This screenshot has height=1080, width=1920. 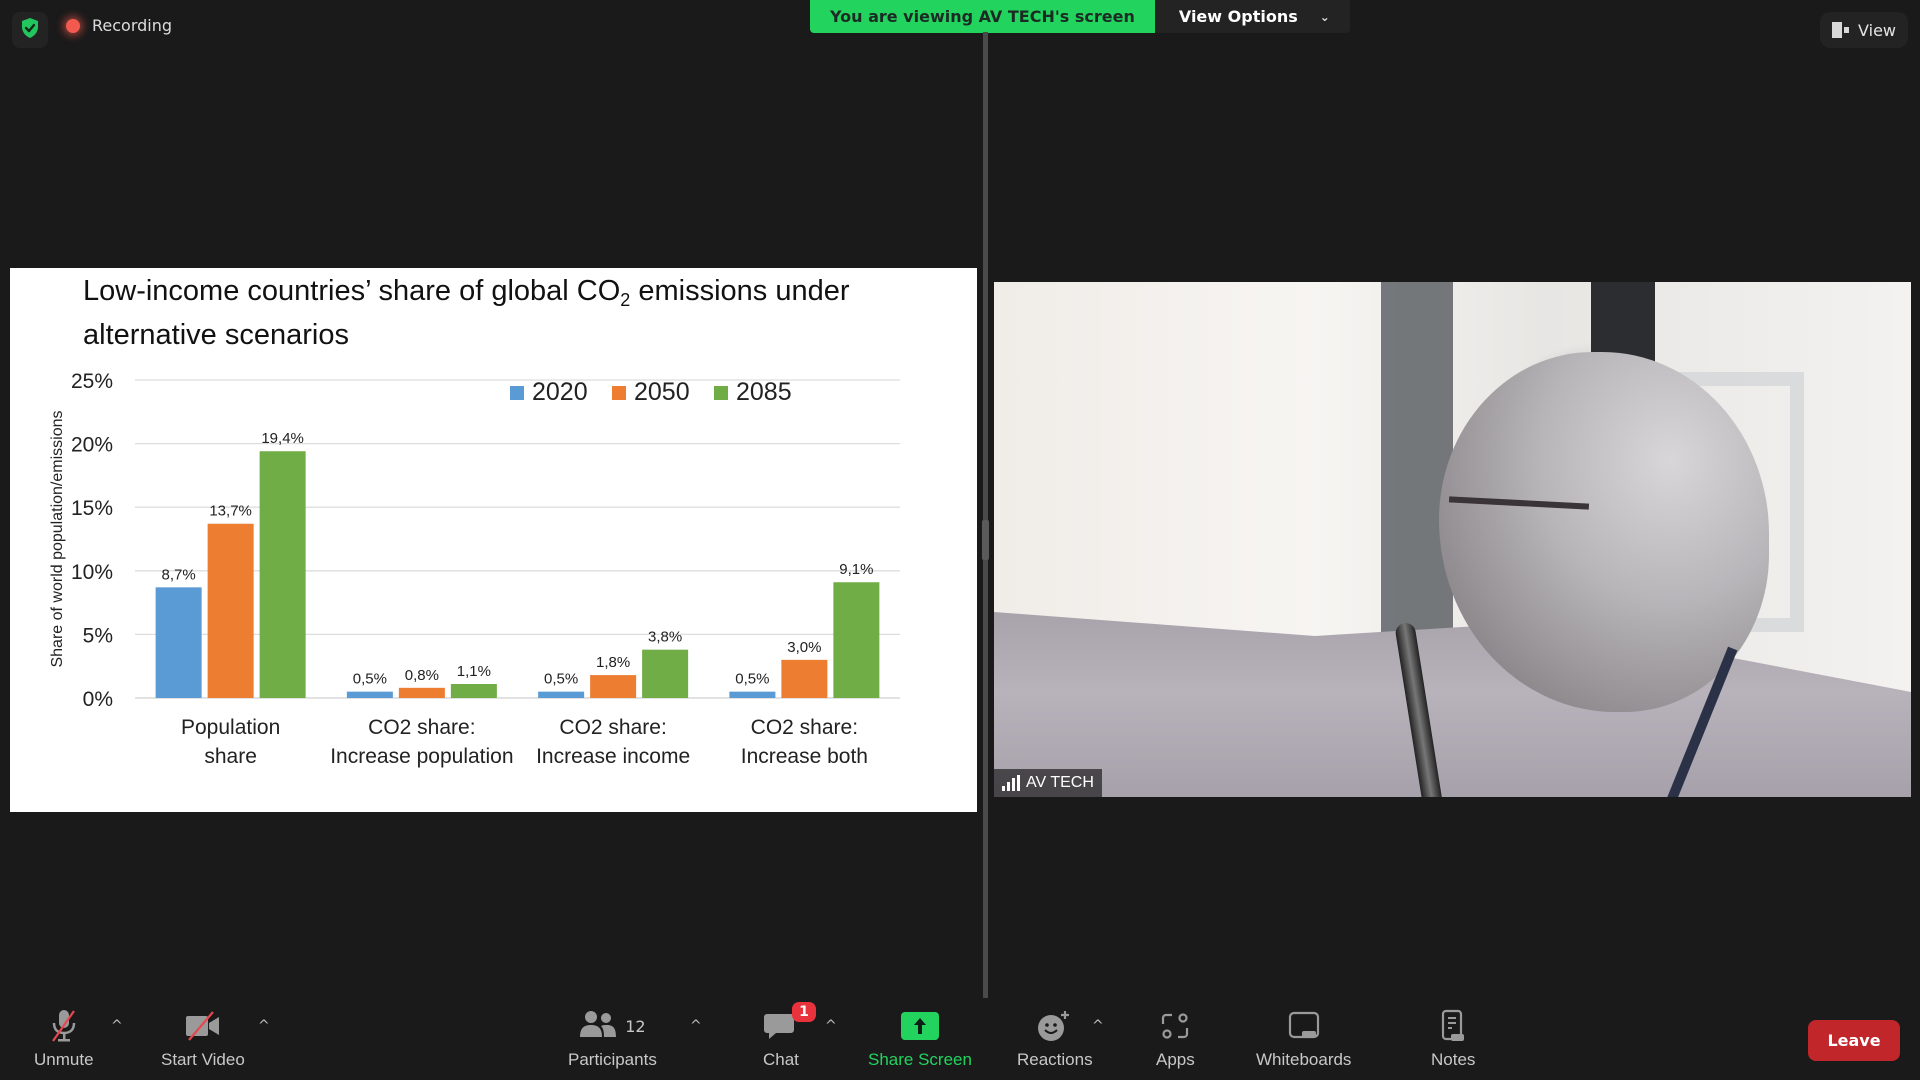 I want to click on recording-dot-icon, so click(x=73, y=25).